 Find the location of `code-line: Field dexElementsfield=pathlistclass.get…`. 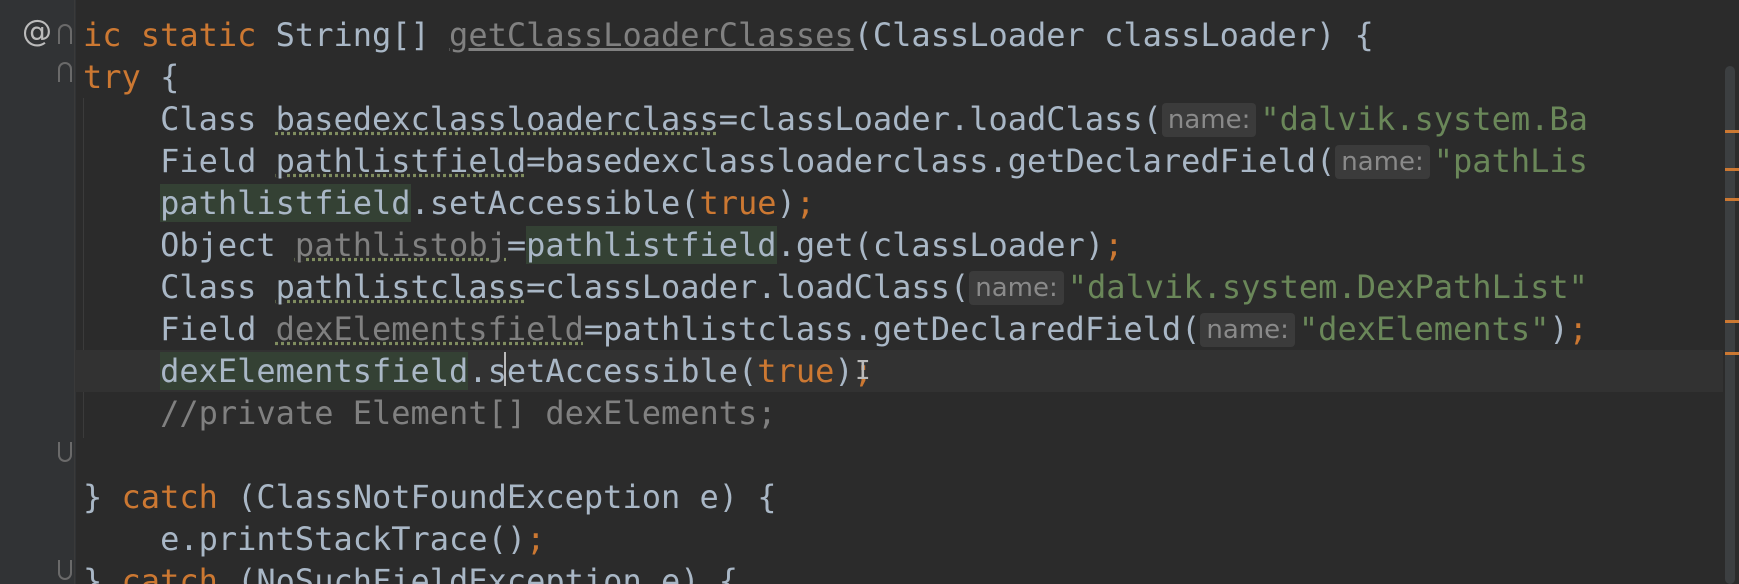

code-line: Field dexElementsfield=pathlistclass.get… is located at coordinates (911, 329).